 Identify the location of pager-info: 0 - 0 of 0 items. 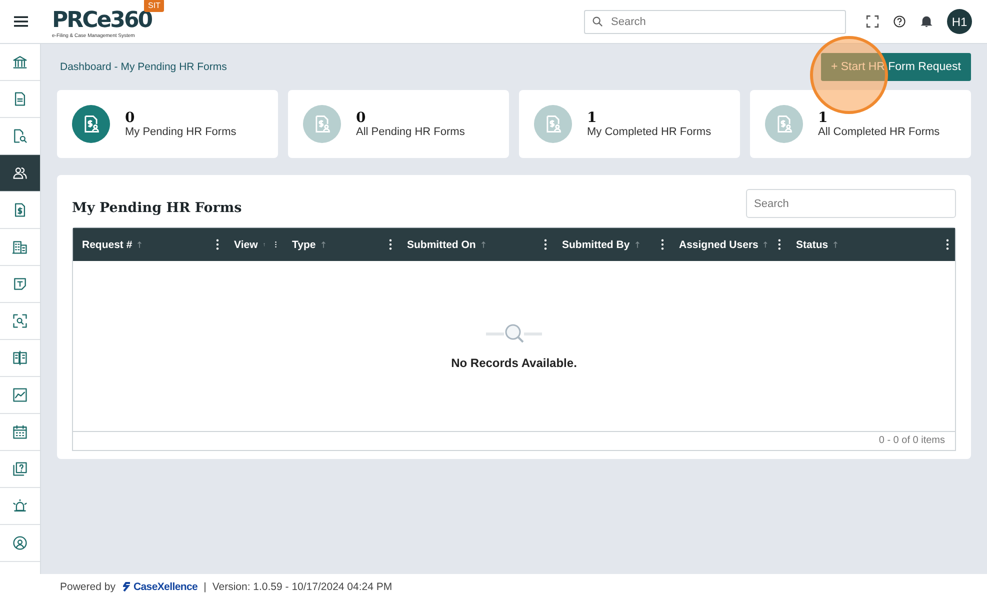
(911, 440).